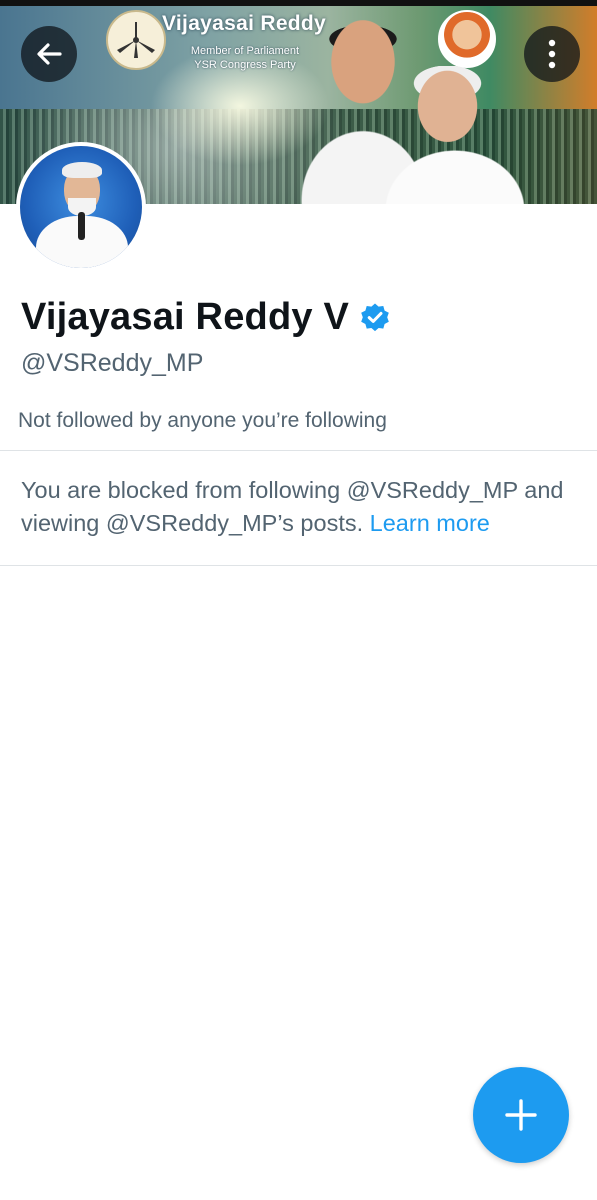 Image resolution: width=597 pixels, height=1200 pixels. Describe the element at coordinates (430, 523) in the screenshot. I see `learn-more-link: Learn more` at that location.